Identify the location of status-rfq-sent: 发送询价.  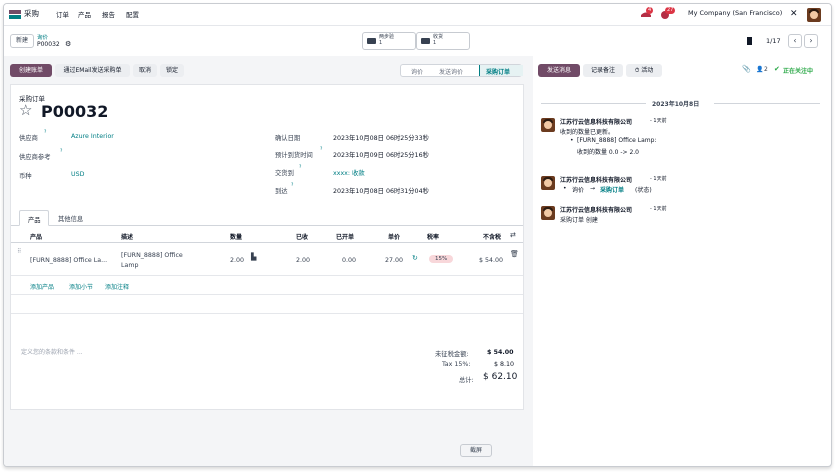
(451, 71).